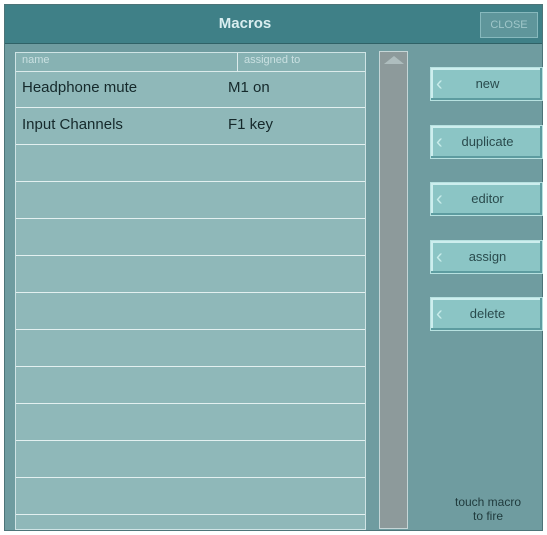  I want to click on duplicate-button-label: duplicate, so click(487, 141).